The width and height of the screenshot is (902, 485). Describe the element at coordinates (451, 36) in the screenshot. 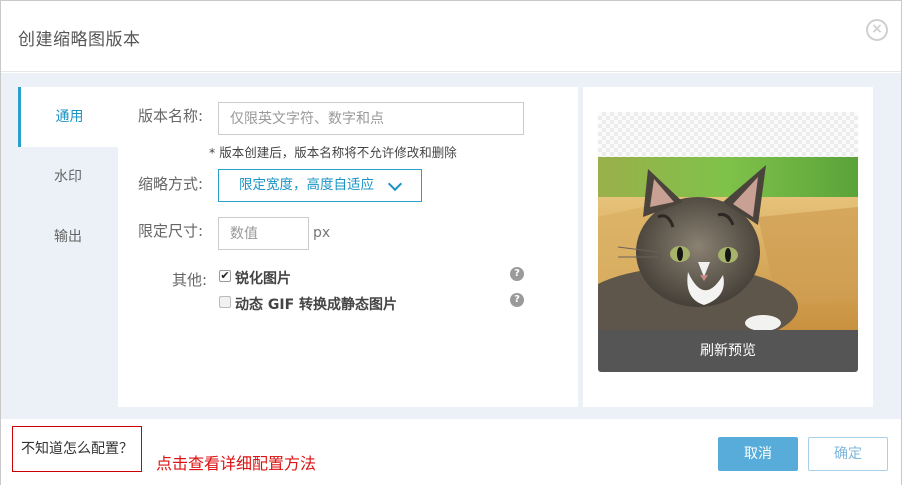

I see `dialog-header: 创建缩略图版本 ×` at that location.